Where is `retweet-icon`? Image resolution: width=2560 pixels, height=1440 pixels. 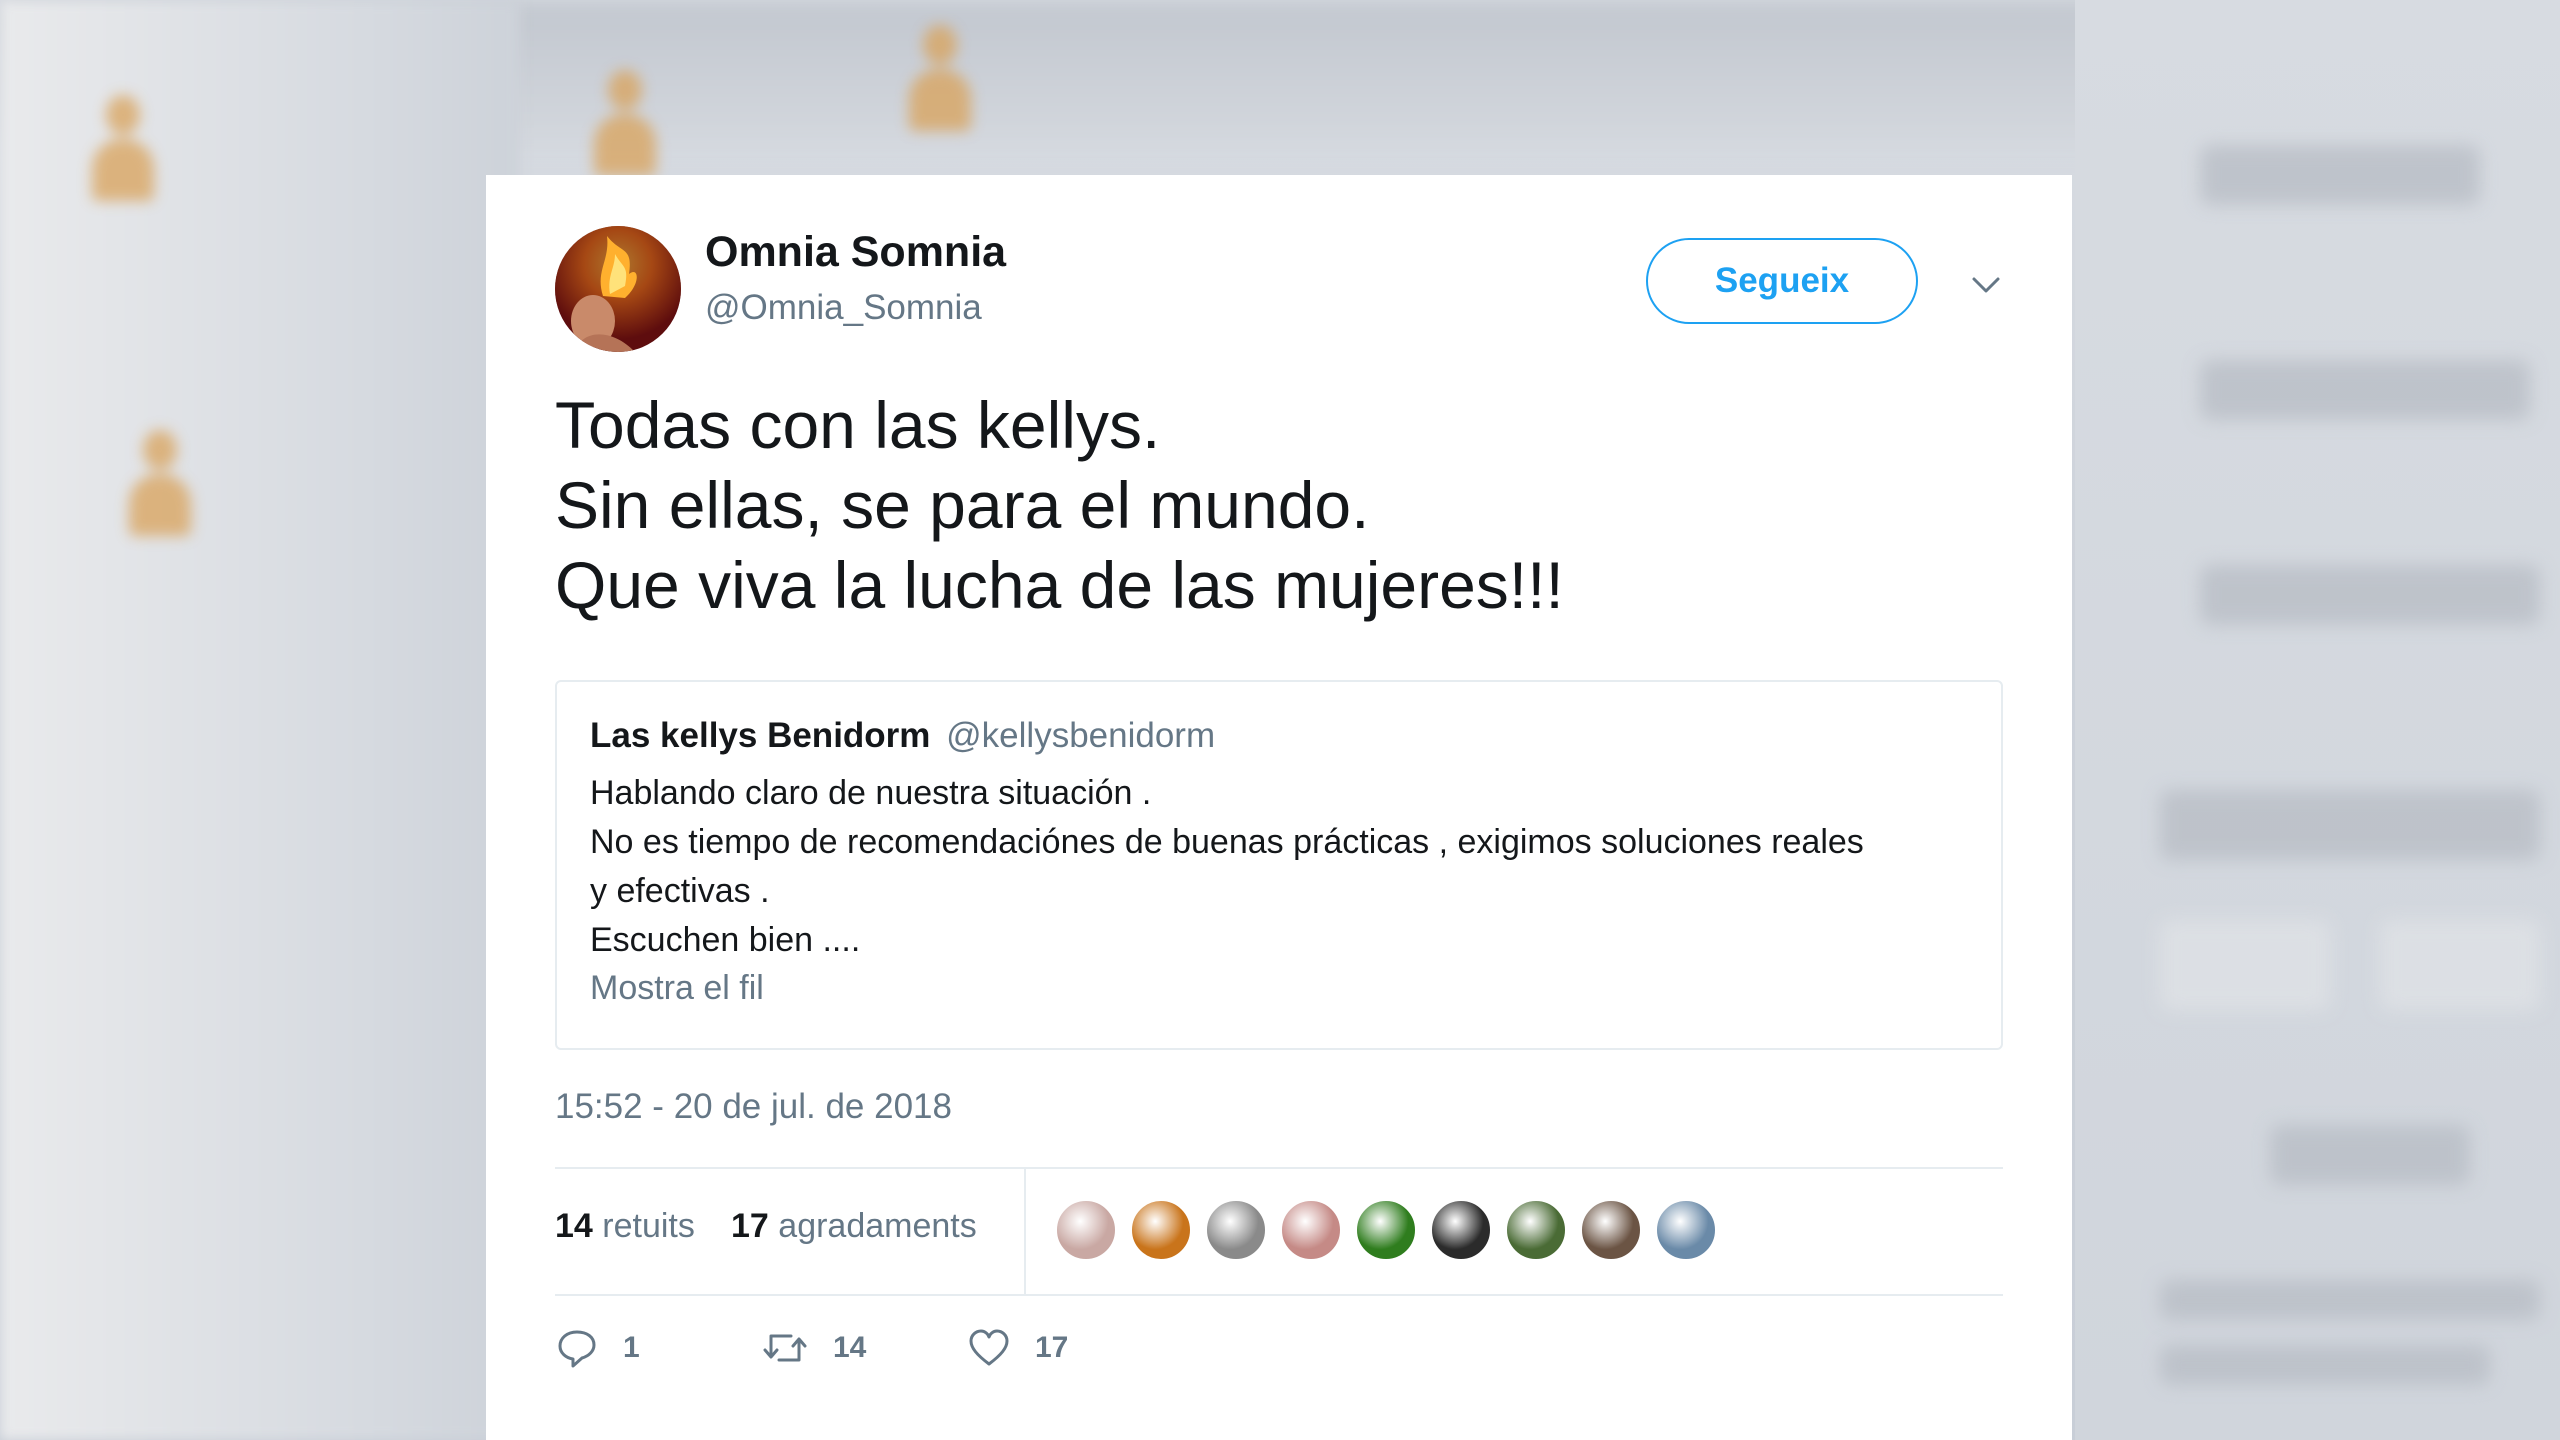
retweet-icon is located at coordinates (785, 1348).